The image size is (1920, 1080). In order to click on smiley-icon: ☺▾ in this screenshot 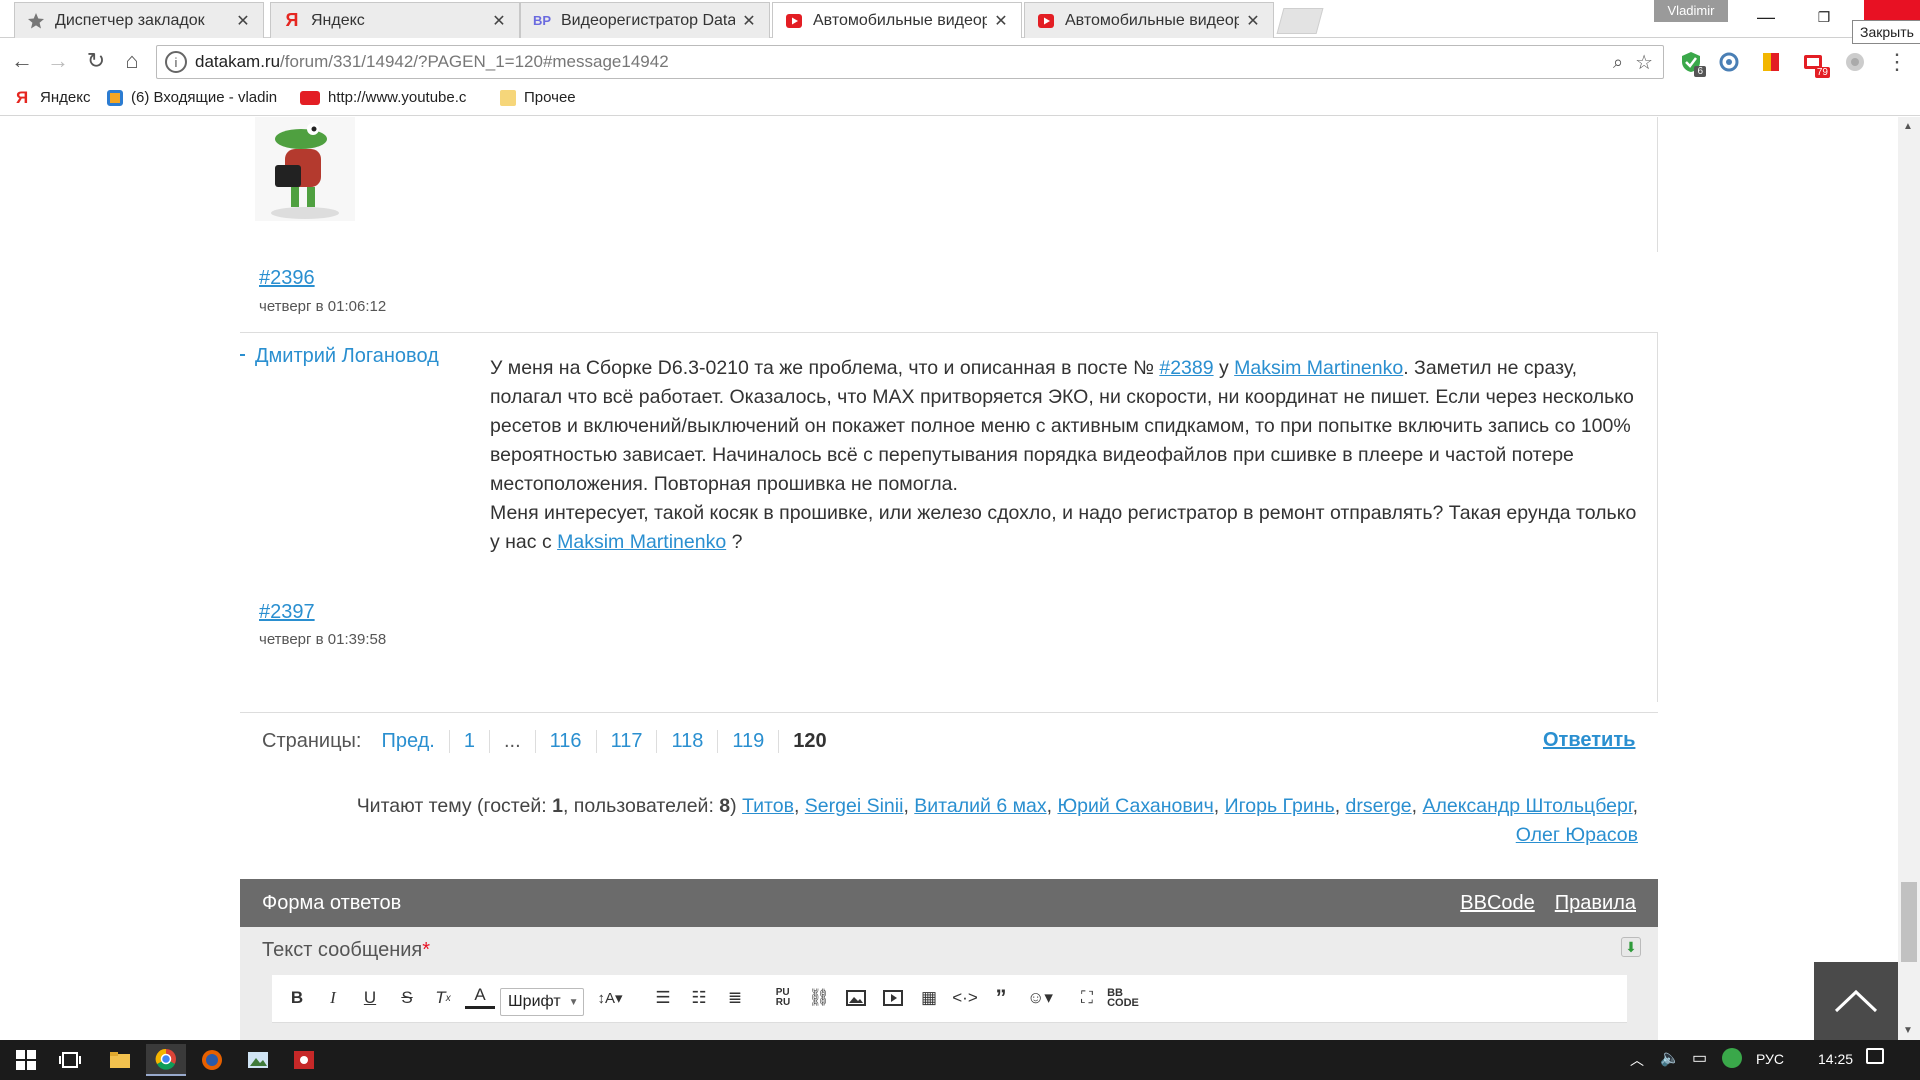, I will do `click(1040, 998)`.